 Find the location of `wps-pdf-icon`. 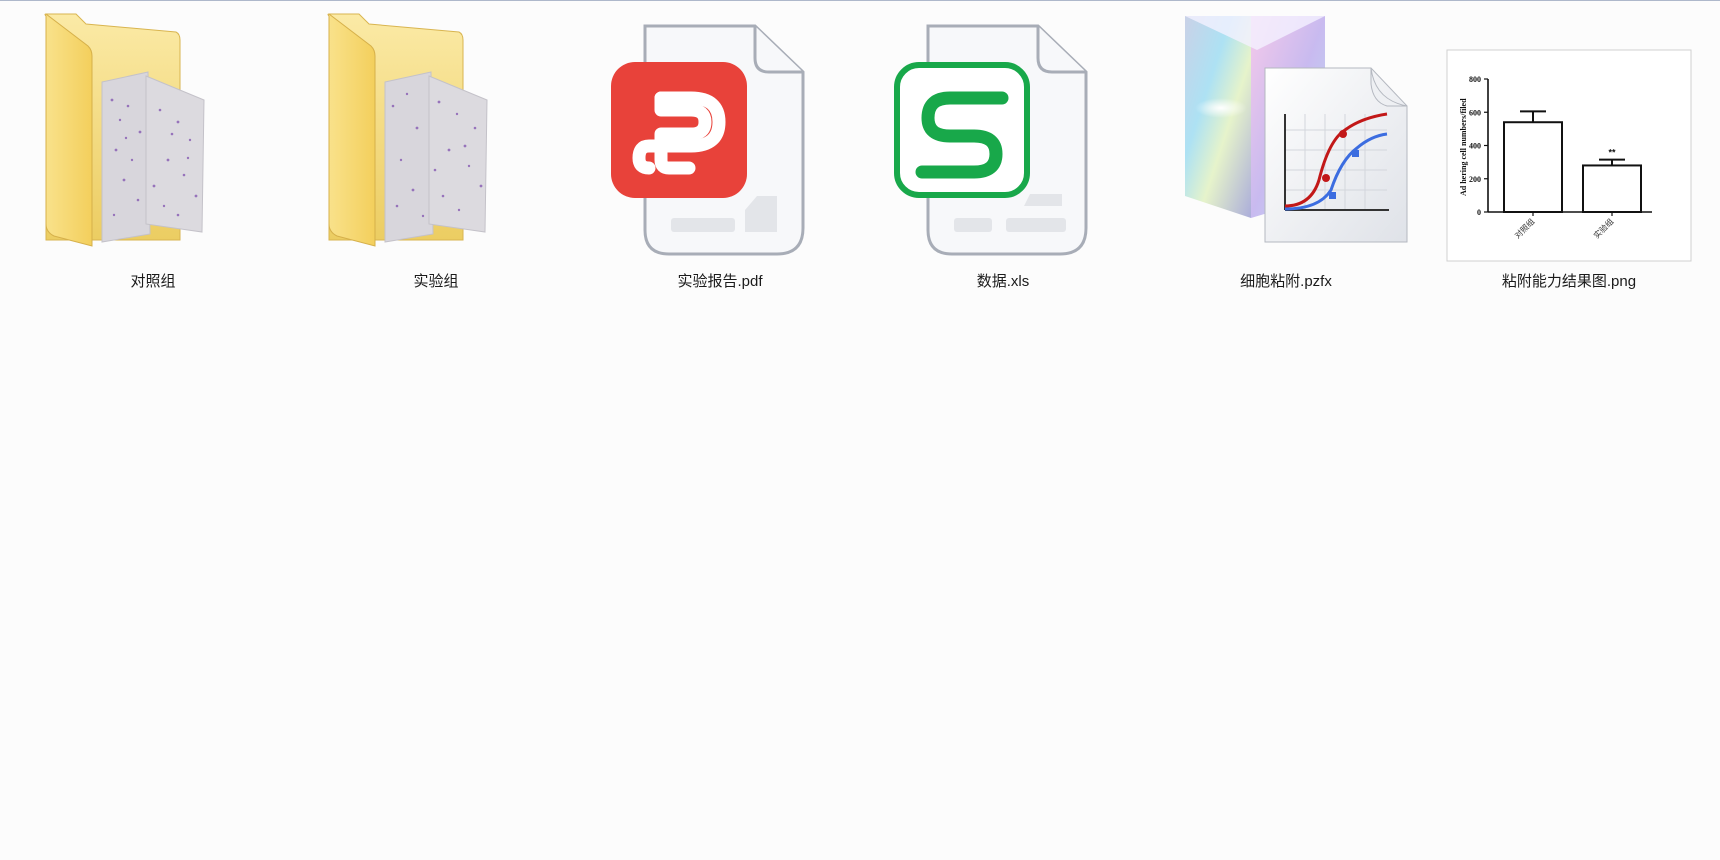

wps-pdf-icon is located at coordinates (720, 137).